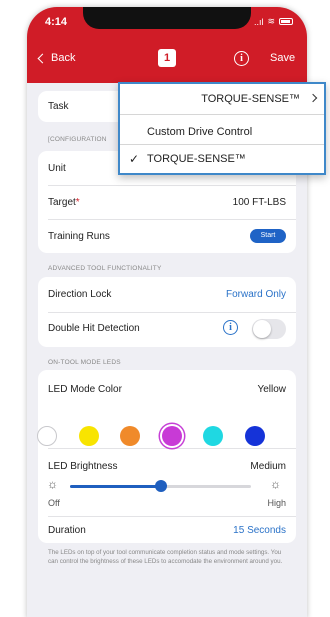 Image resolution: width=330 pixels, height=617 pixels. I want to click on start-button: Start, so click(268, 236).